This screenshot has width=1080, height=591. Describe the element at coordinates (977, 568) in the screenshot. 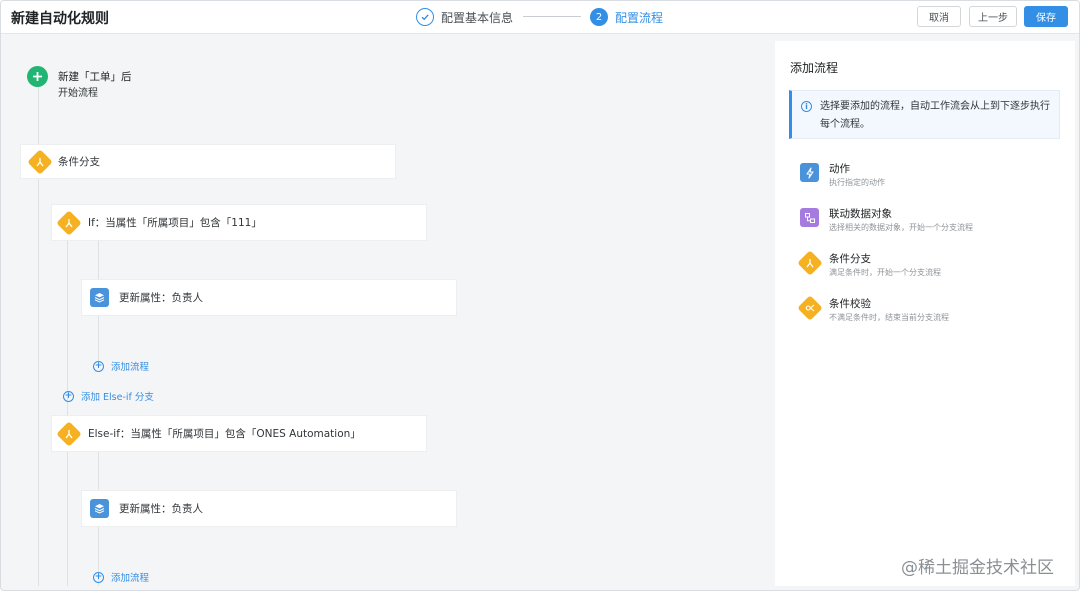

I see `watermark: @稀土掘金技术社区` at that location.